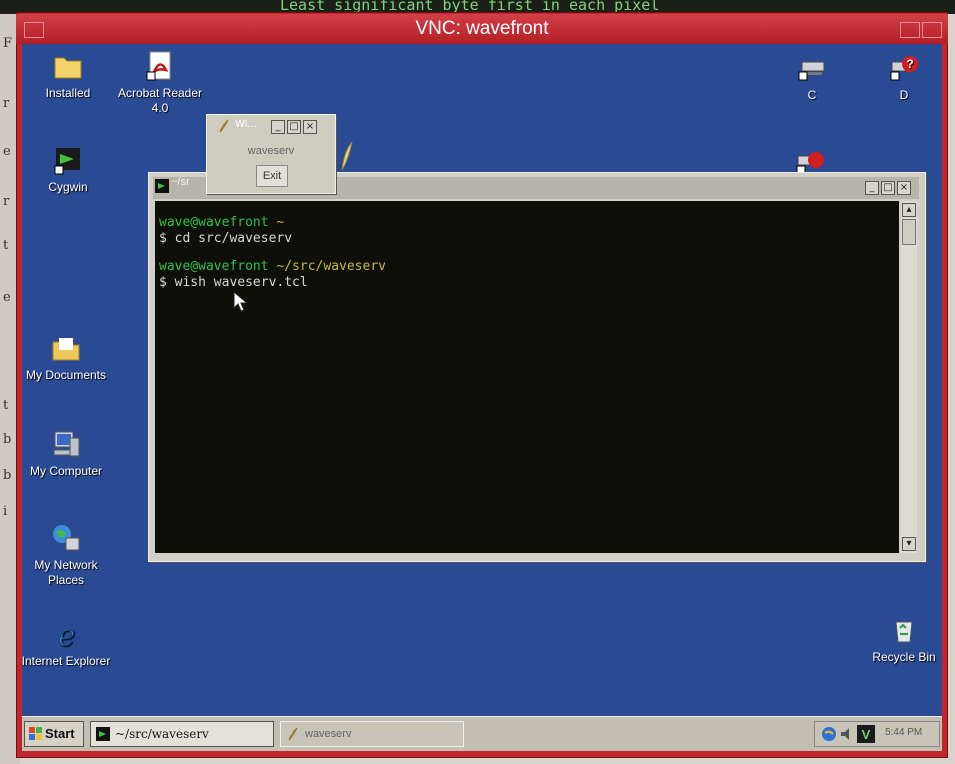 The image size is (955, 764). I want to click on desktop-icon-label: Acrobat Reader 4.0, so click(160, 100).